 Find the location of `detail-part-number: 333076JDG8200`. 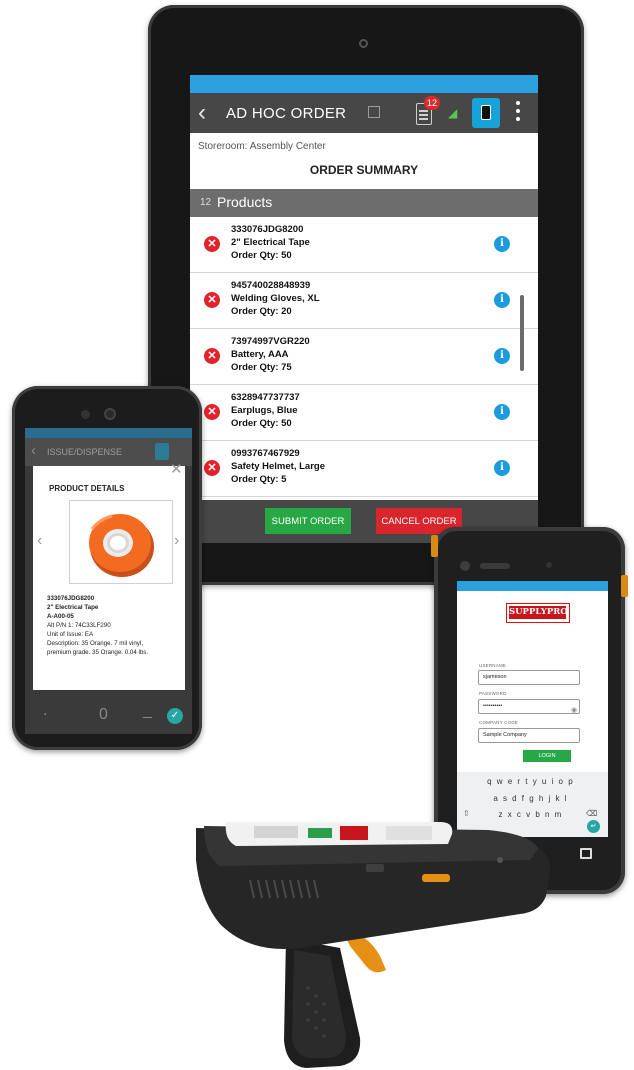

detail-part-number: 333076JDG8200 is located at coordinates (71, 598).